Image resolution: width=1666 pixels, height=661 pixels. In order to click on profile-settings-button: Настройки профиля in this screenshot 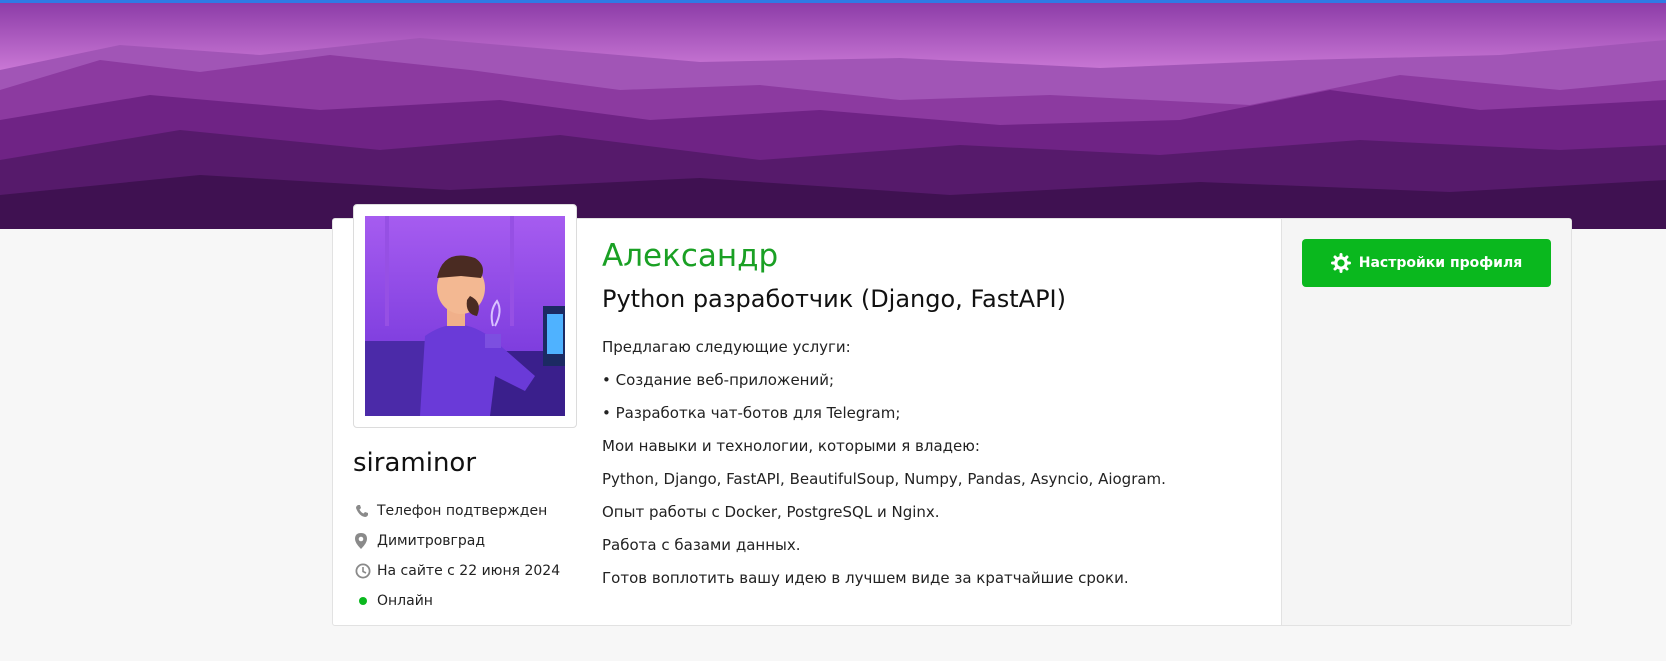, I will do `click(1426, 263)`.